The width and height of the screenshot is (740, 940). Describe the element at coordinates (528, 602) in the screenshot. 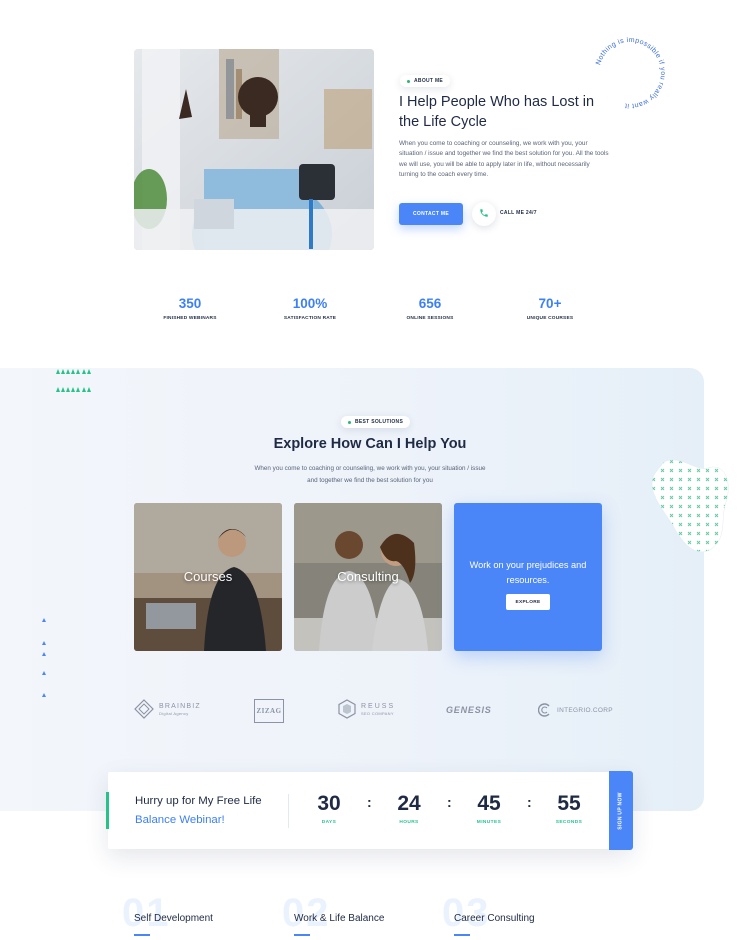

I see `explore-button: EXPLORE` at that location.